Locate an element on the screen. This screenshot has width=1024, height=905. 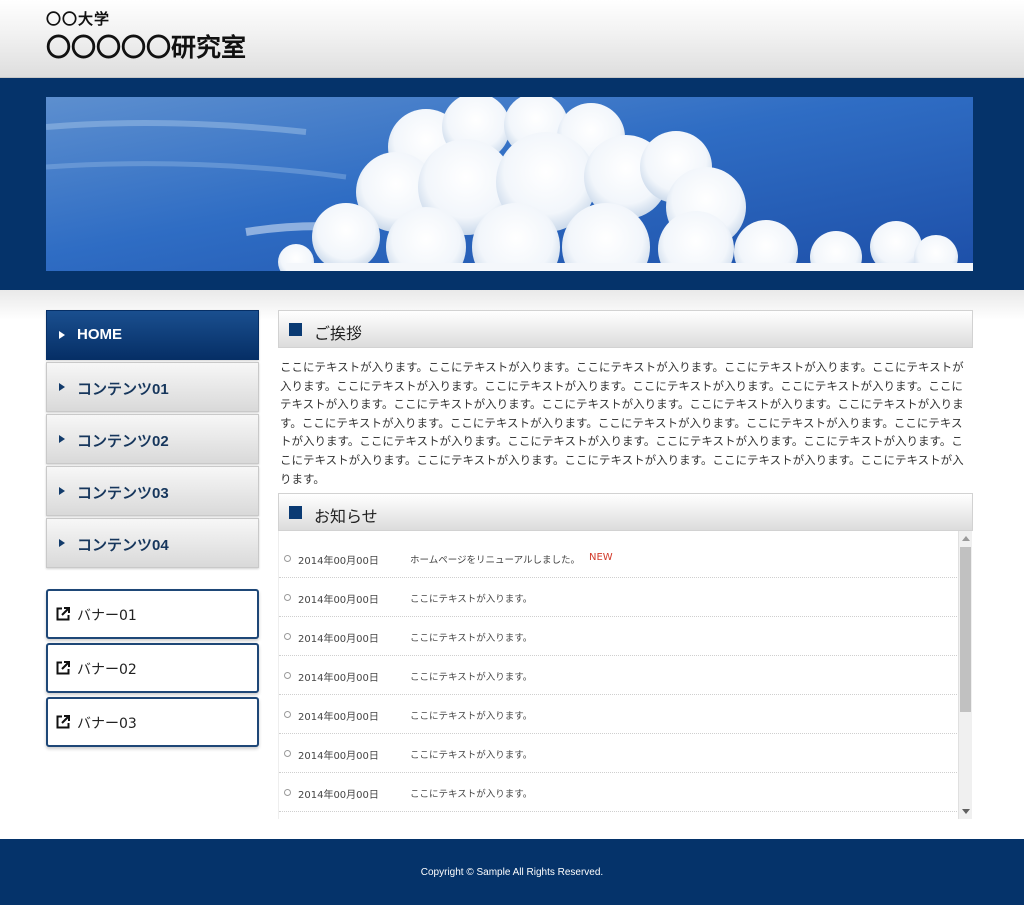
scroll-down-arrow-icon is located at coordinates (966, 811).